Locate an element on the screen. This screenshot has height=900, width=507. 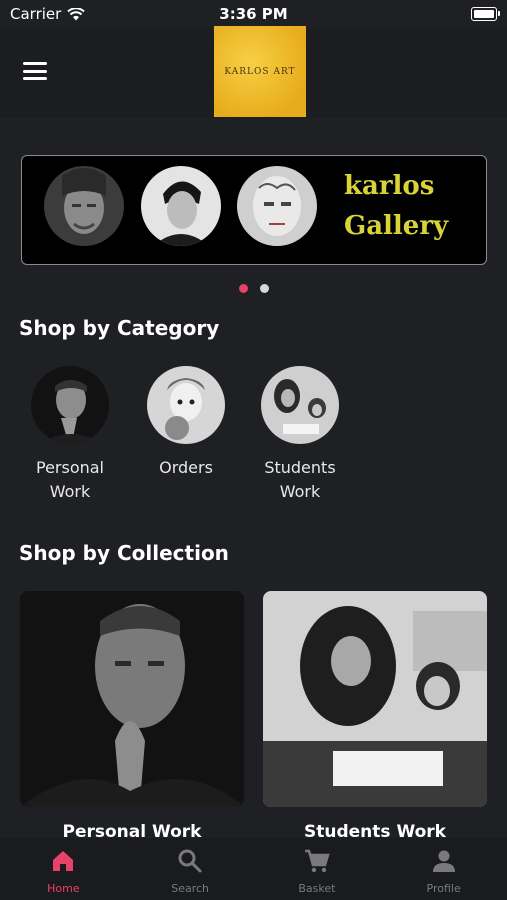
category-personal-work: Personal Work is located at coordinates (70, 435).